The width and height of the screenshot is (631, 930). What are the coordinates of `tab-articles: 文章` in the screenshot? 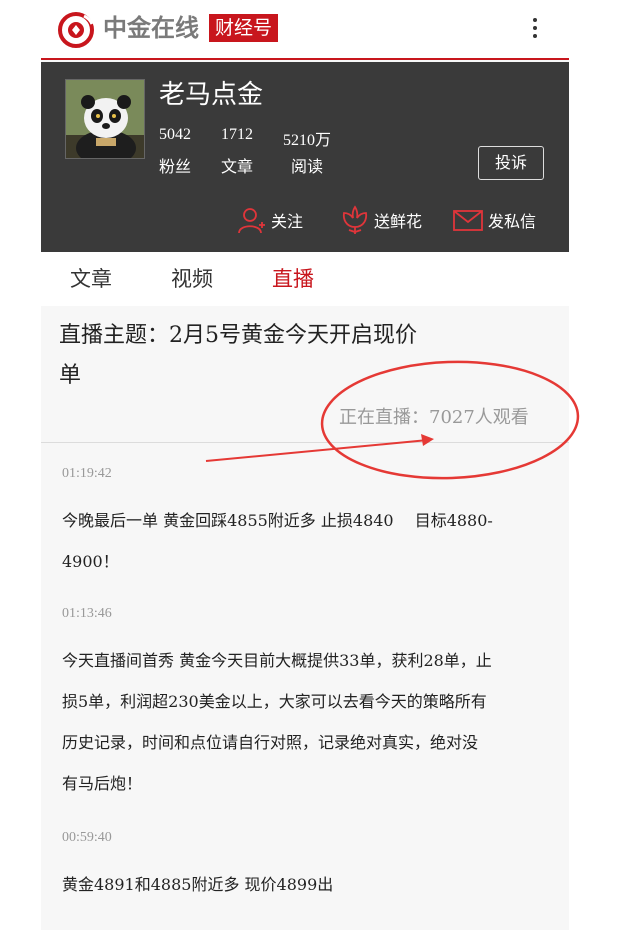 It's located at (91, 279).